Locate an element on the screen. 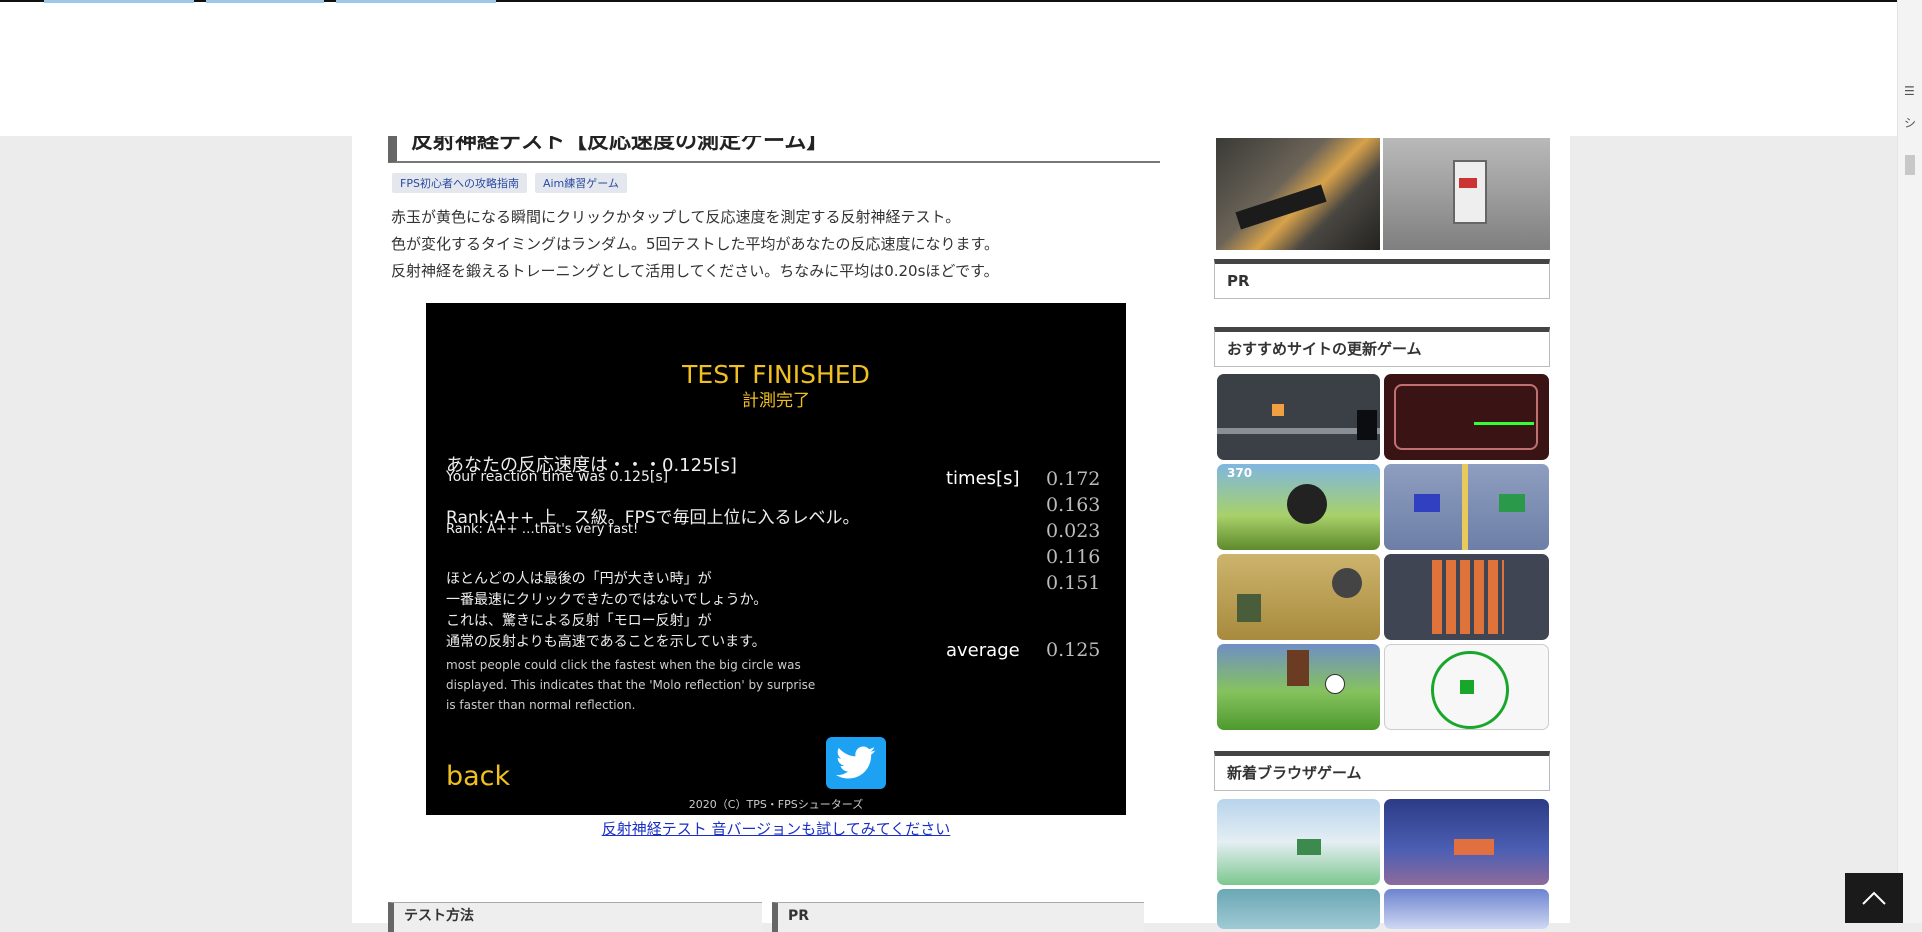 This screenshot has width=1922, height=932. average-label: average is located at coordinates (983, 650).